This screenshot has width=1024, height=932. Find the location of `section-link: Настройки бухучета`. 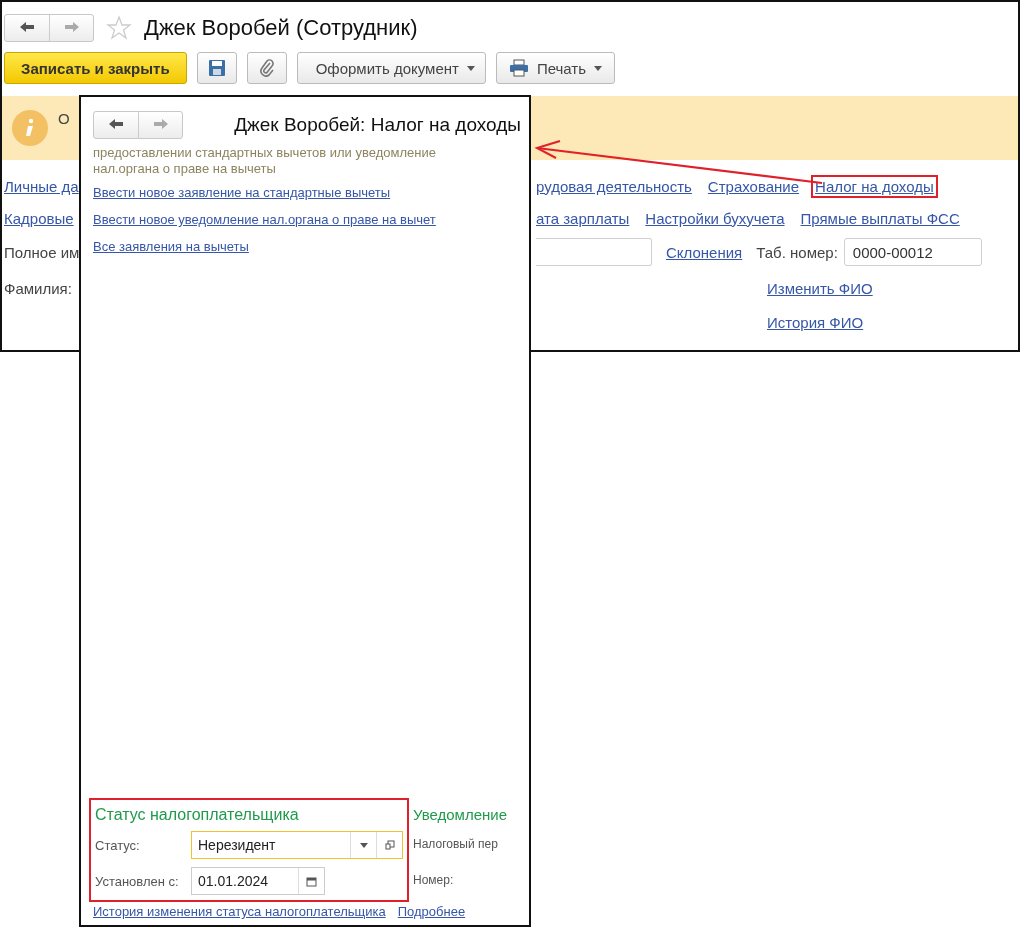

section-link: Настройки бухучета is located at coordinates (715, 218).